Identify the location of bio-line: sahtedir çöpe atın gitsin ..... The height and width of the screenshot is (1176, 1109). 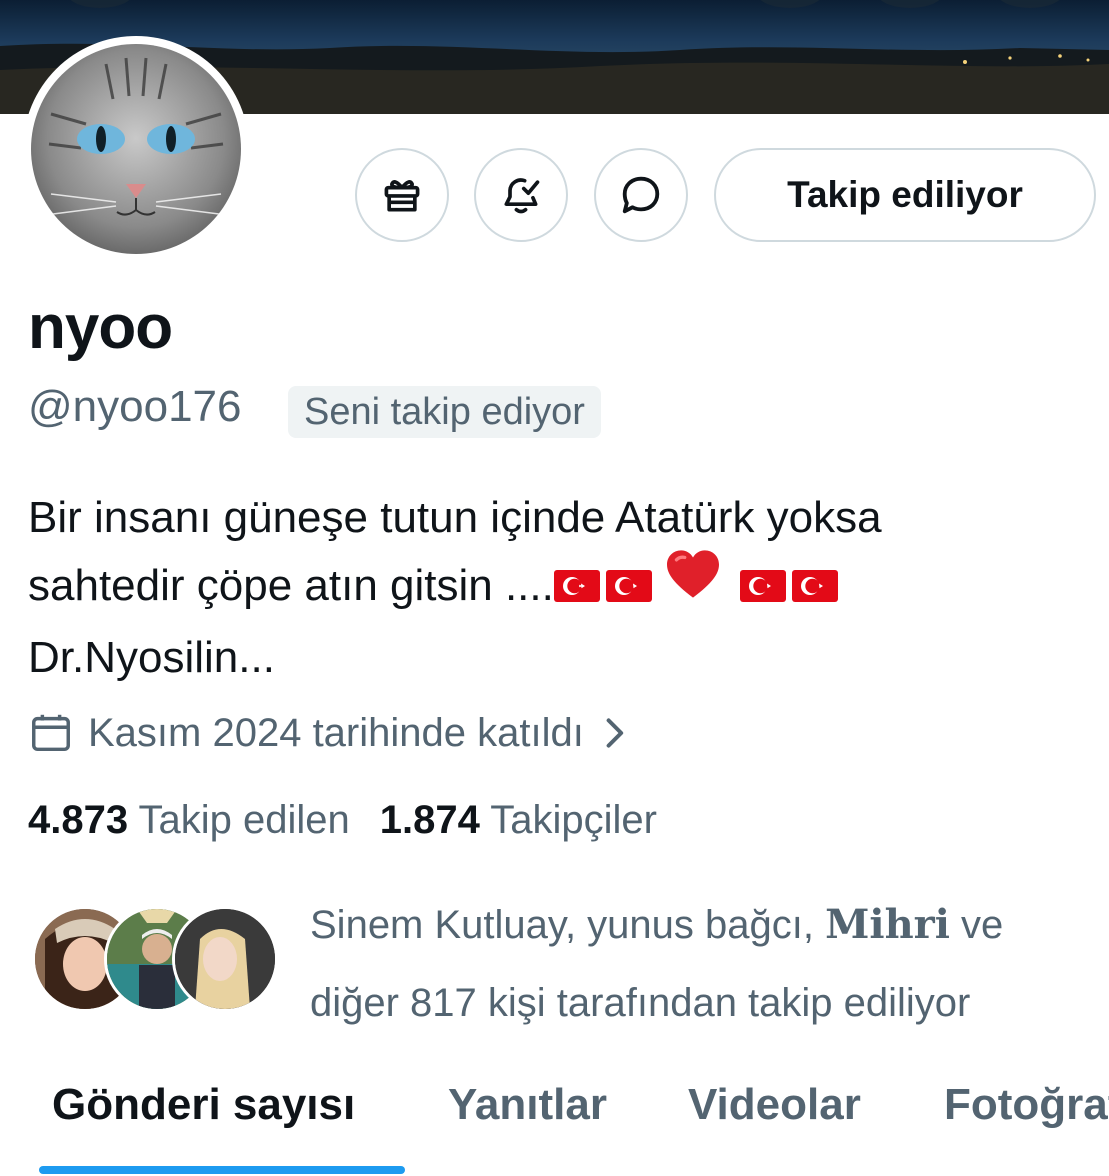
(291, 585).